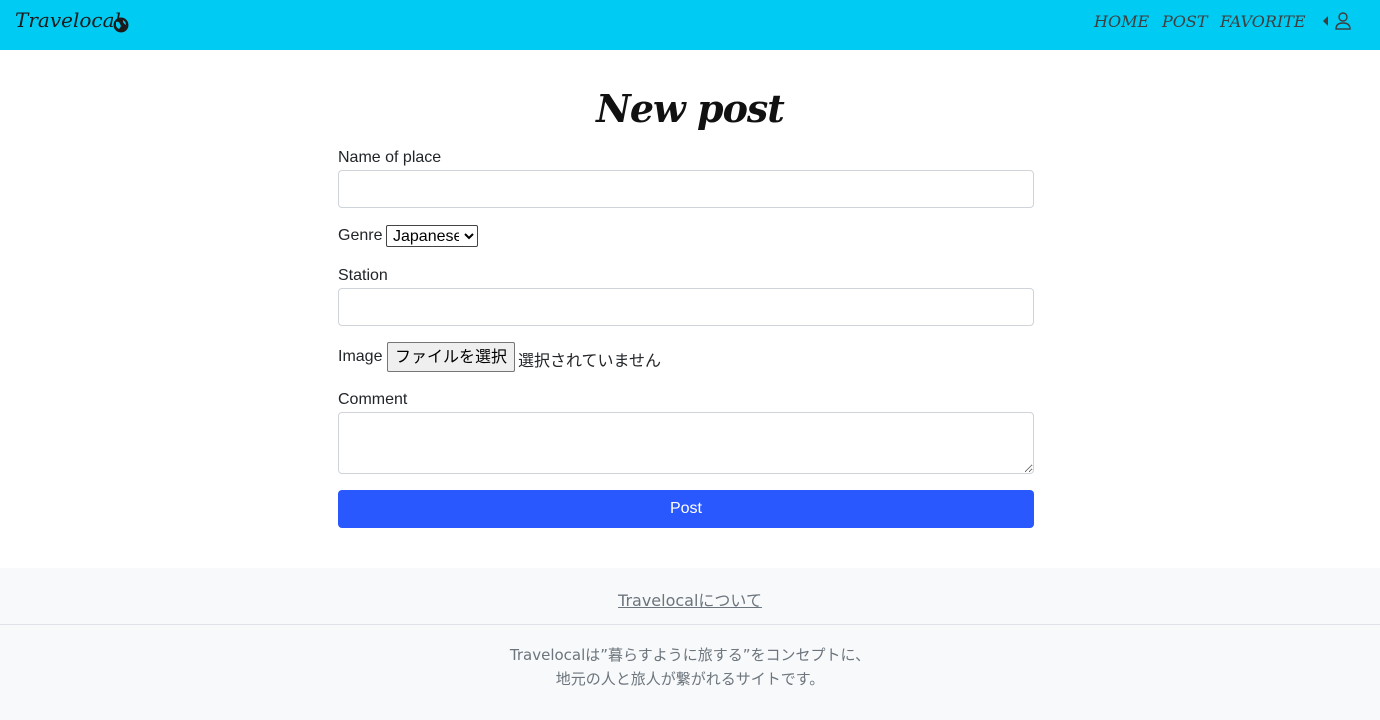 The image size is (1380, 720). Describe the element at coordinates (690, 655) in the screenshot. I see `footer-description-line-1: Travelocalは”暮らすように旅する”をコンセプトに、` at that location.